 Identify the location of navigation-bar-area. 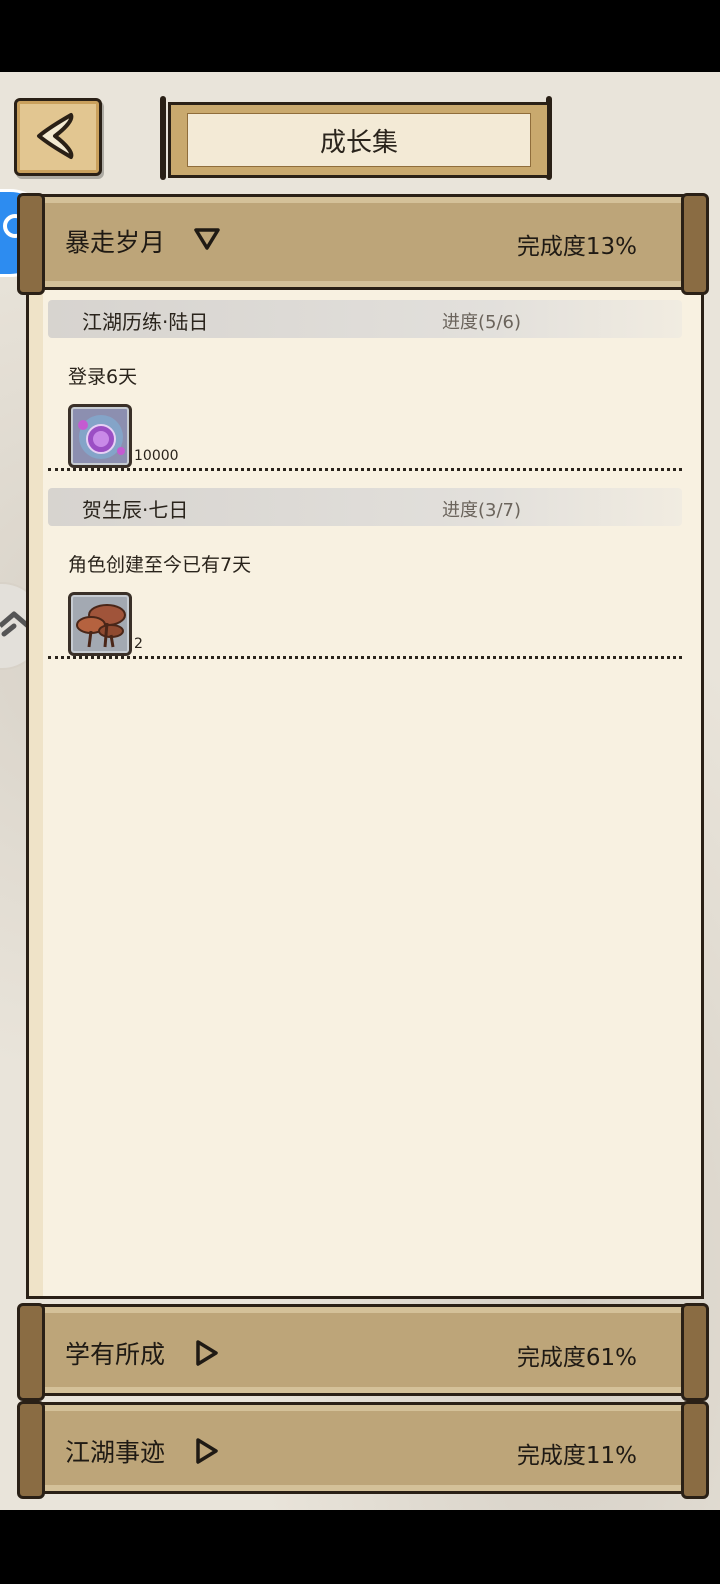
(360, 1547).